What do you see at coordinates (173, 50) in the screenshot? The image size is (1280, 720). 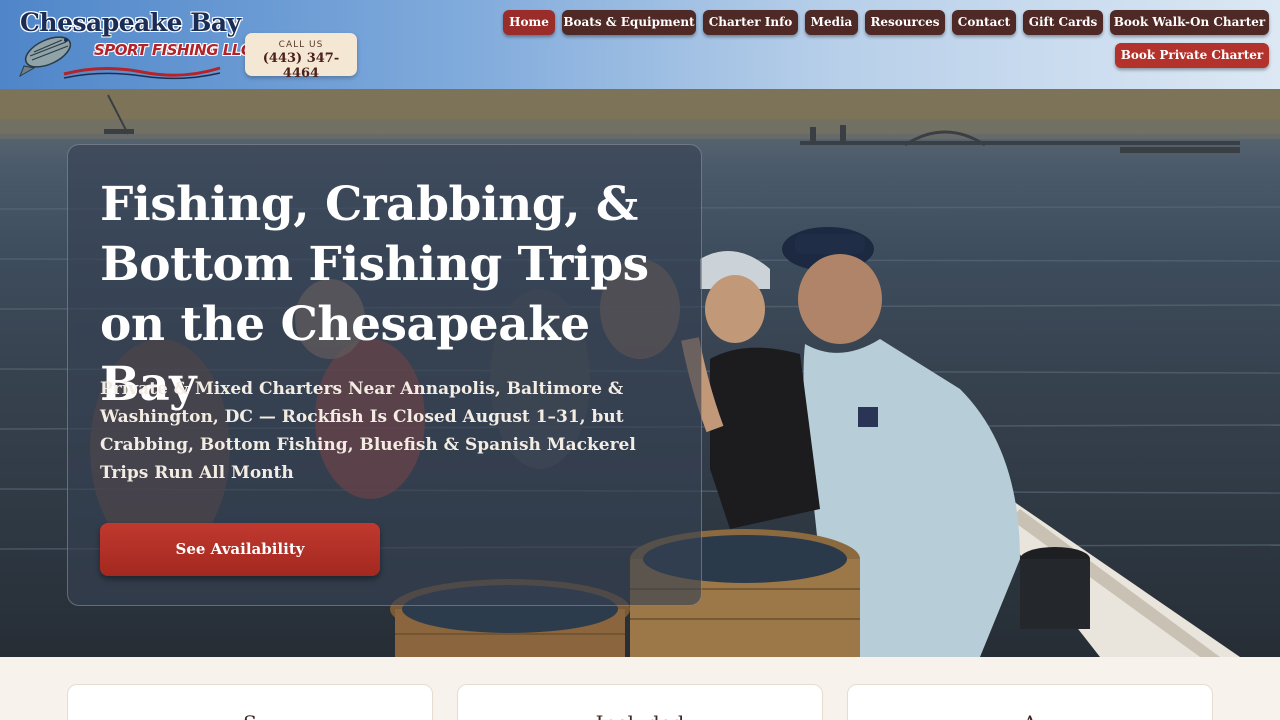 I see `brand-subtitle: SPORT FISHING LLC` at bounding box center [173, 50].